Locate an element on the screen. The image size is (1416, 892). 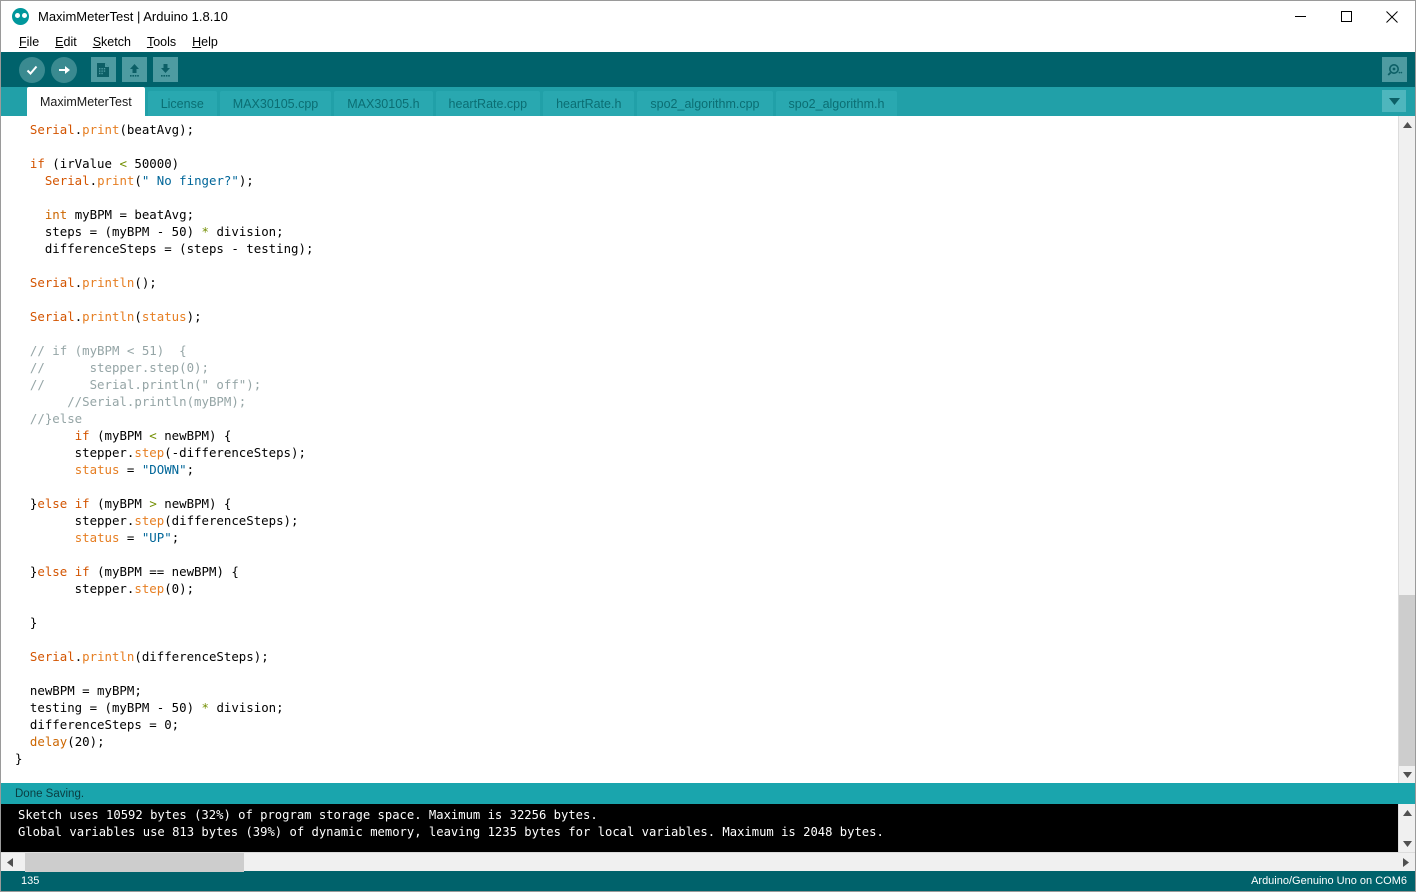
code-line: testing = (myBPM - 50) * division; is located at coordinates (149, 707).